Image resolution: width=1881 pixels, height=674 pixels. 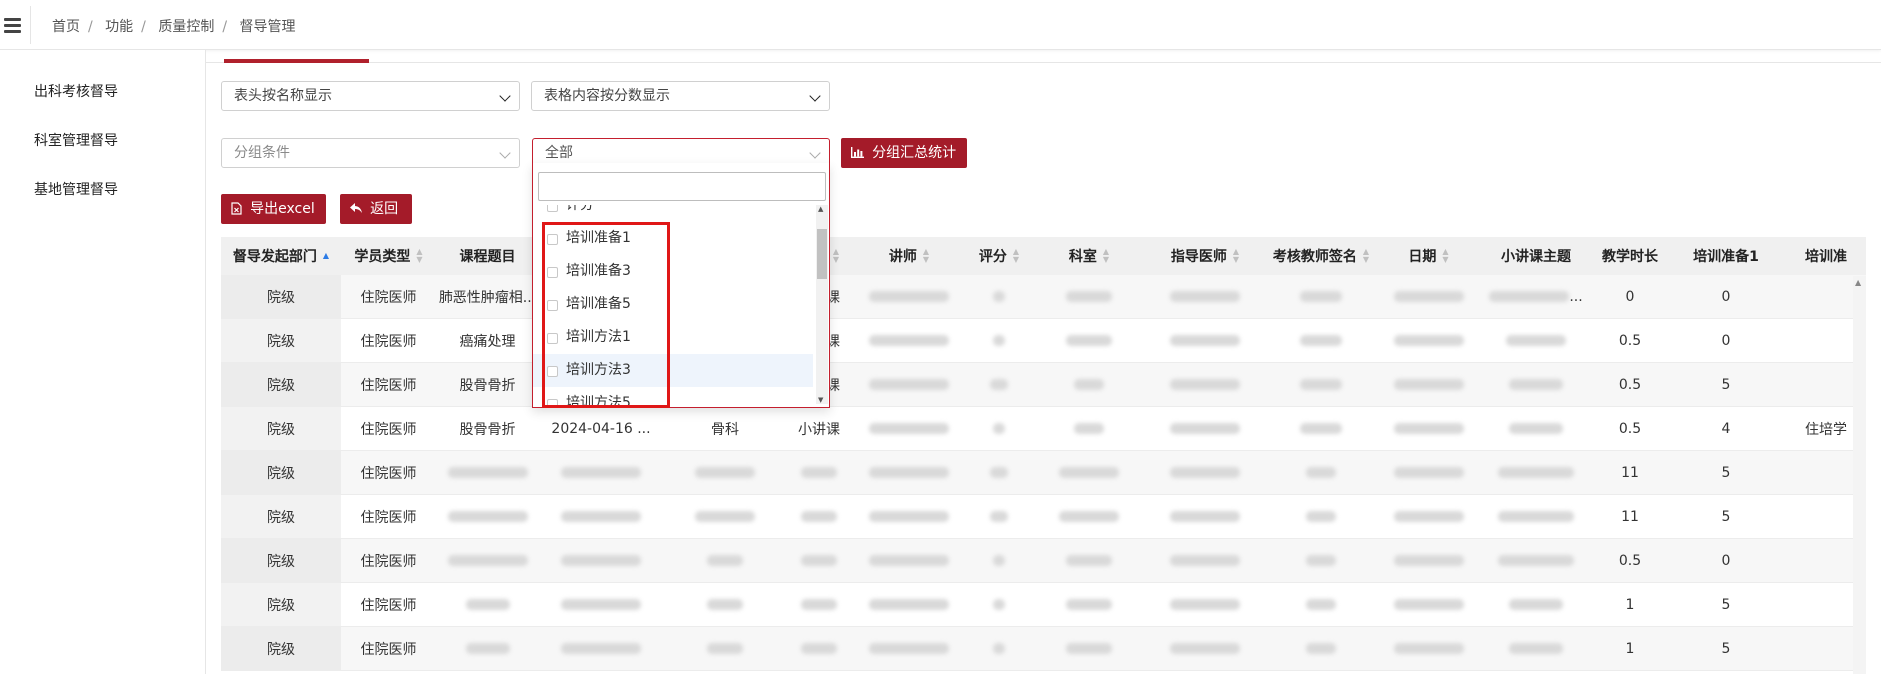 I want to click on col-header-training-prep-2: 培训准, so click(x=1826, y=256).